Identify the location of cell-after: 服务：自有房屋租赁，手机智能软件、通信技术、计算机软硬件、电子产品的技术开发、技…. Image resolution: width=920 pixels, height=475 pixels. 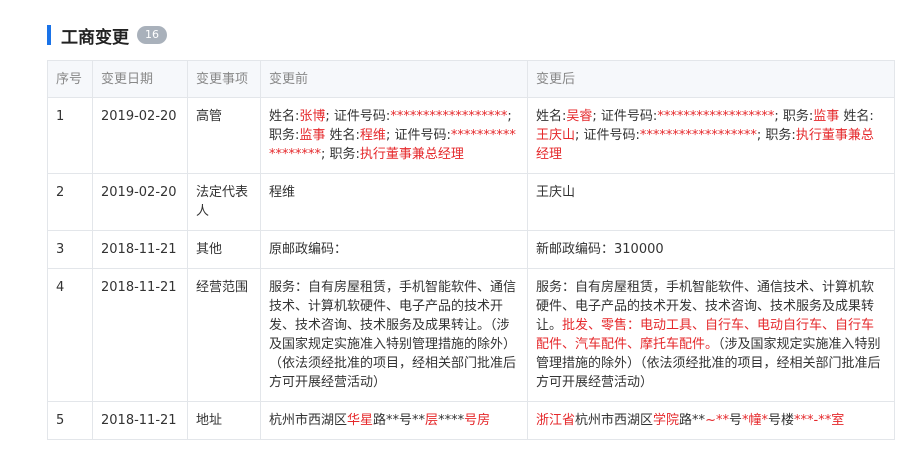
(711, 335).